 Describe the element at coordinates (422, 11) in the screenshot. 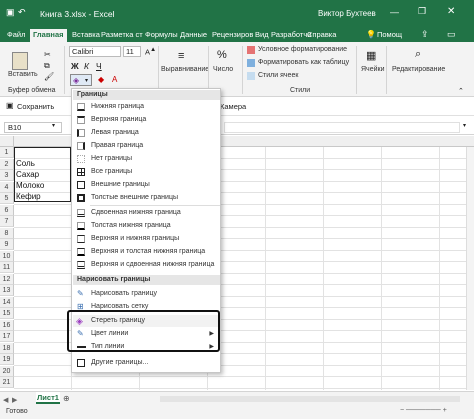

I see `maximize-icon: ❐` at that location.